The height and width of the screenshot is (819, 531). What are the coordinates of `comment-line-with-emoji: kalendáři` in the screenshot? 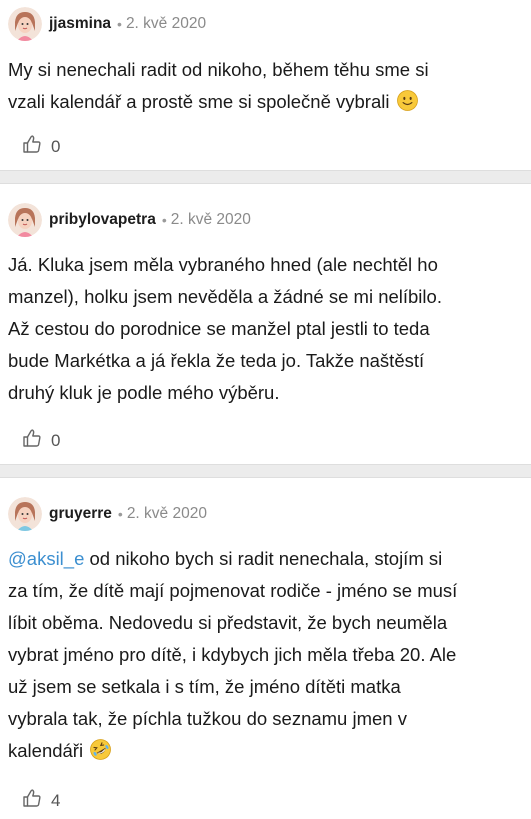 It's located at (258, 751).